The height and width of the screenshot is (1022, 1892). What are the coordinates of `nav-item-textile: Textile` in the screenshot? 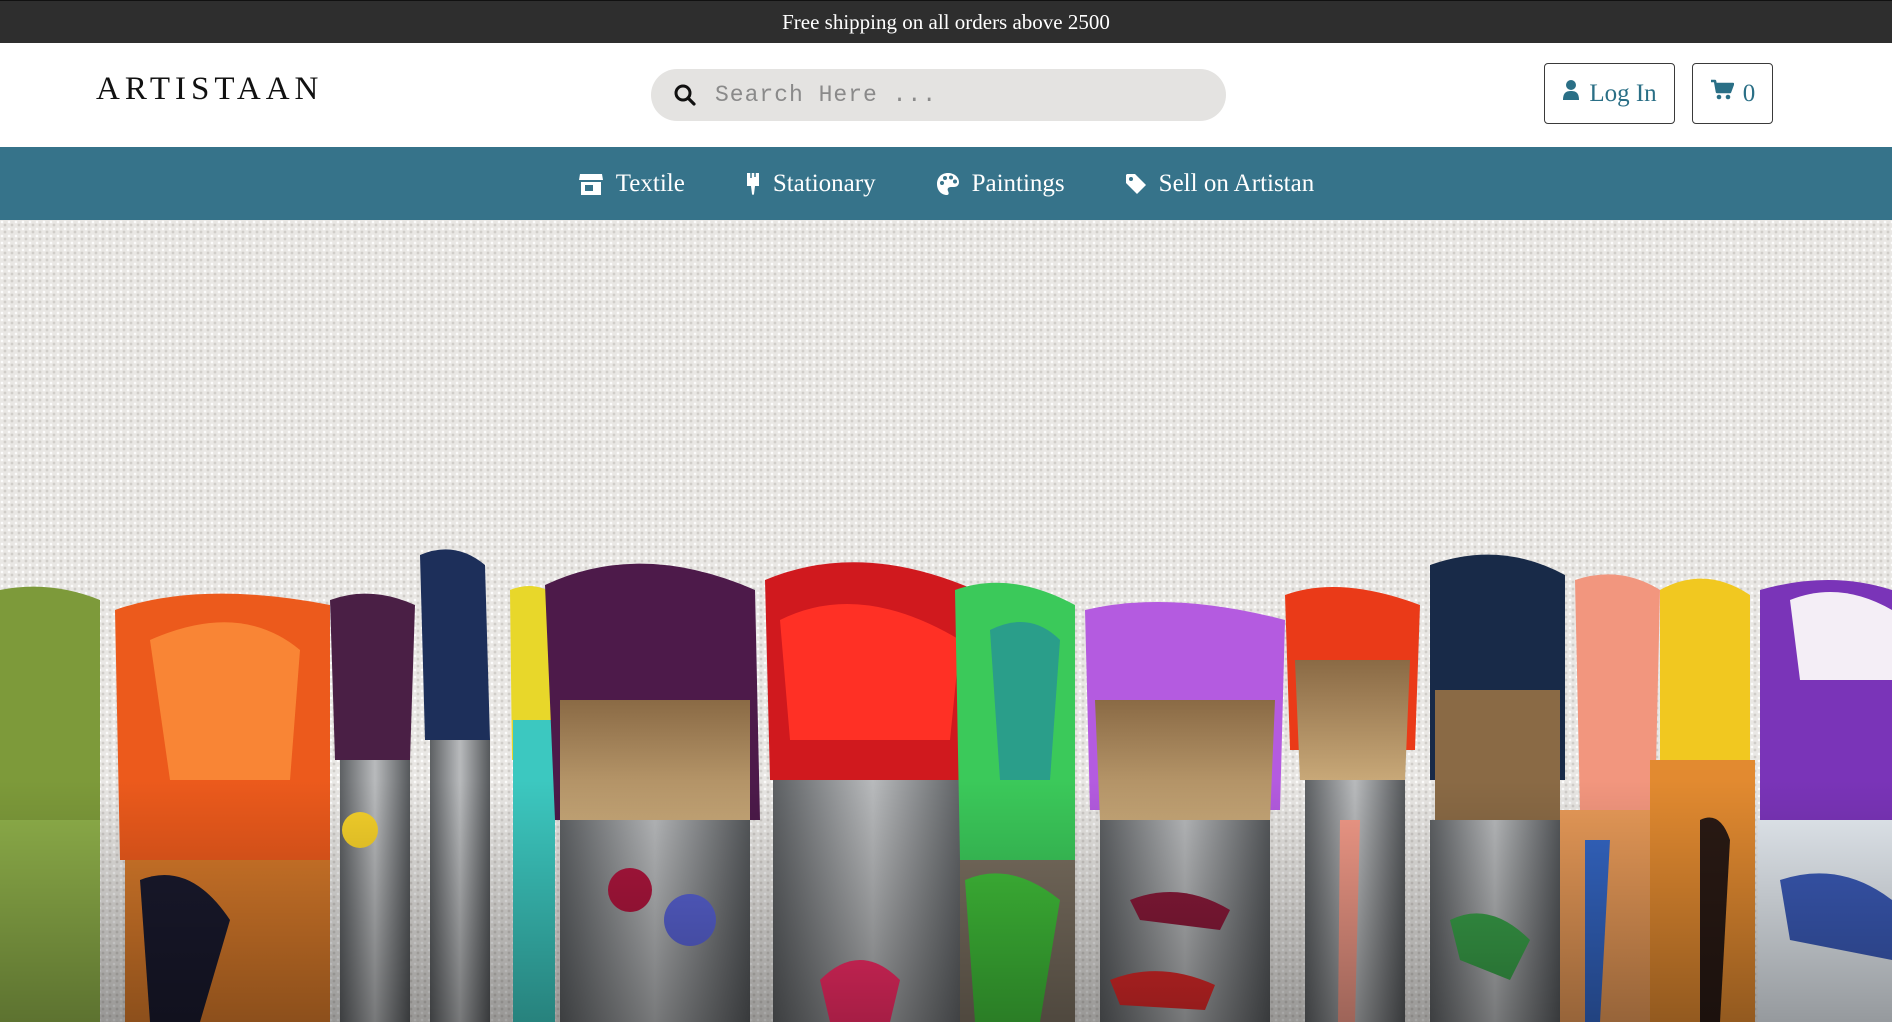 It's located at (631, 184).